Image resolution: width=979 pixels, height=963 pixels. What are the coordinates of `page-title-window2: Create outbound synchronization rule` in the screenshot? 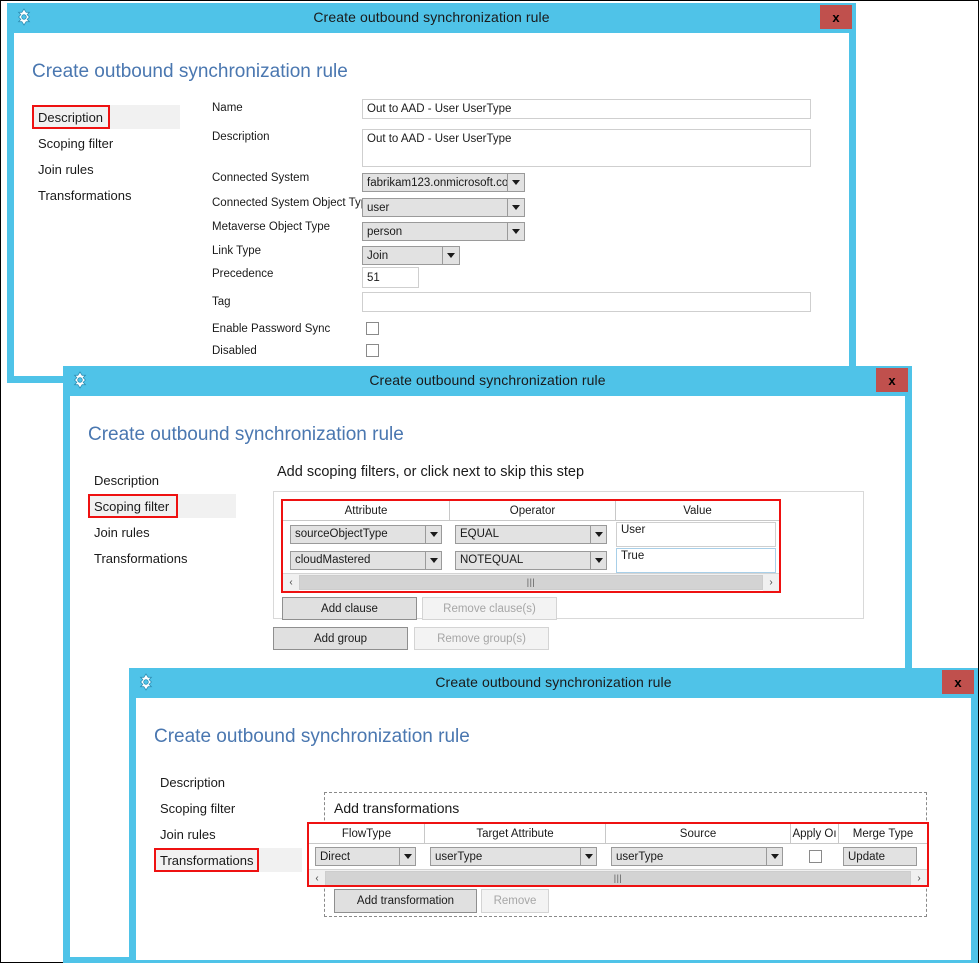 It's located at (246, 434).